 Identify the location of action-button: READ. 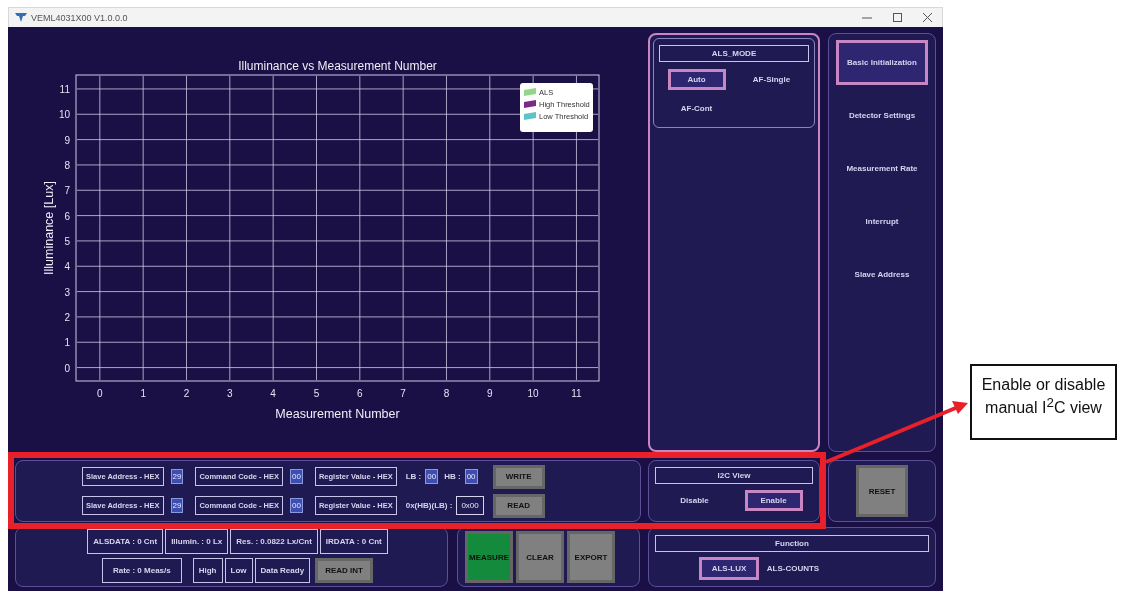
(518, 505).